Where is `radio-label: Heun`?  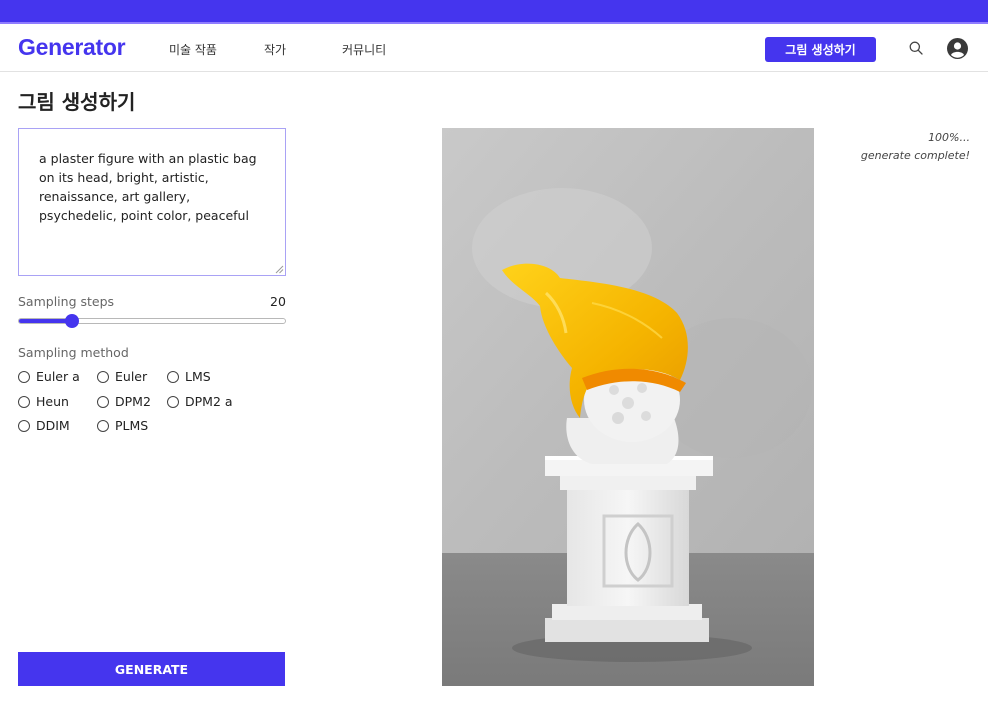 radio-label: Heun is located at coordinates (52, 401).